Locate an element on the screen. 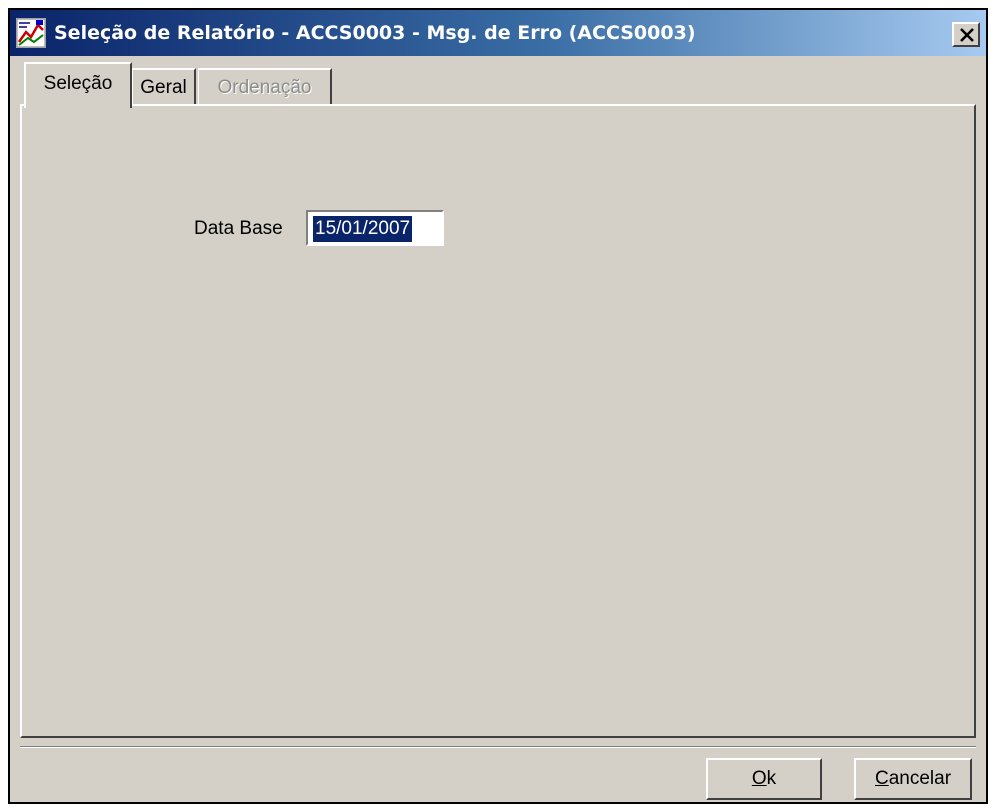 The width and height of the screenshot is (996, 812). cancel-button: Cancelar is located at coordinates (913, 779).